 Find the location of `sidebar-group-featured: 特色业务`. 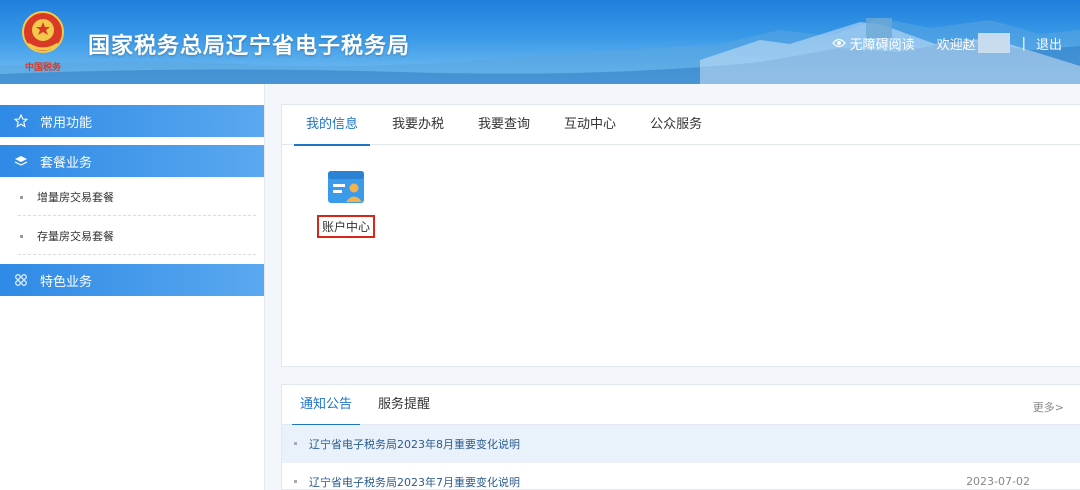

sidebar-group-featured: 特色业务 is located at coordinates (132, 280).